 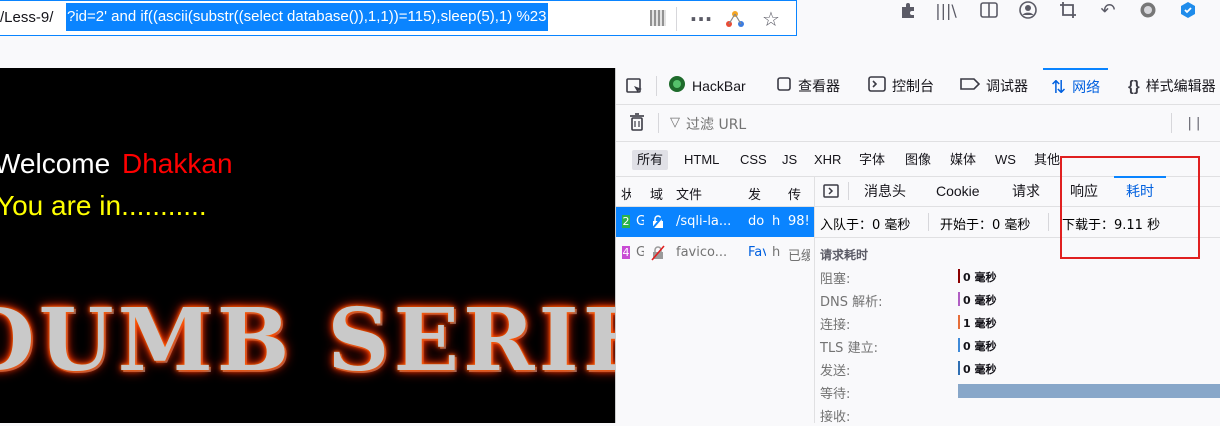 I want to click on filter-html: HTML, so click(x=701, y=160).